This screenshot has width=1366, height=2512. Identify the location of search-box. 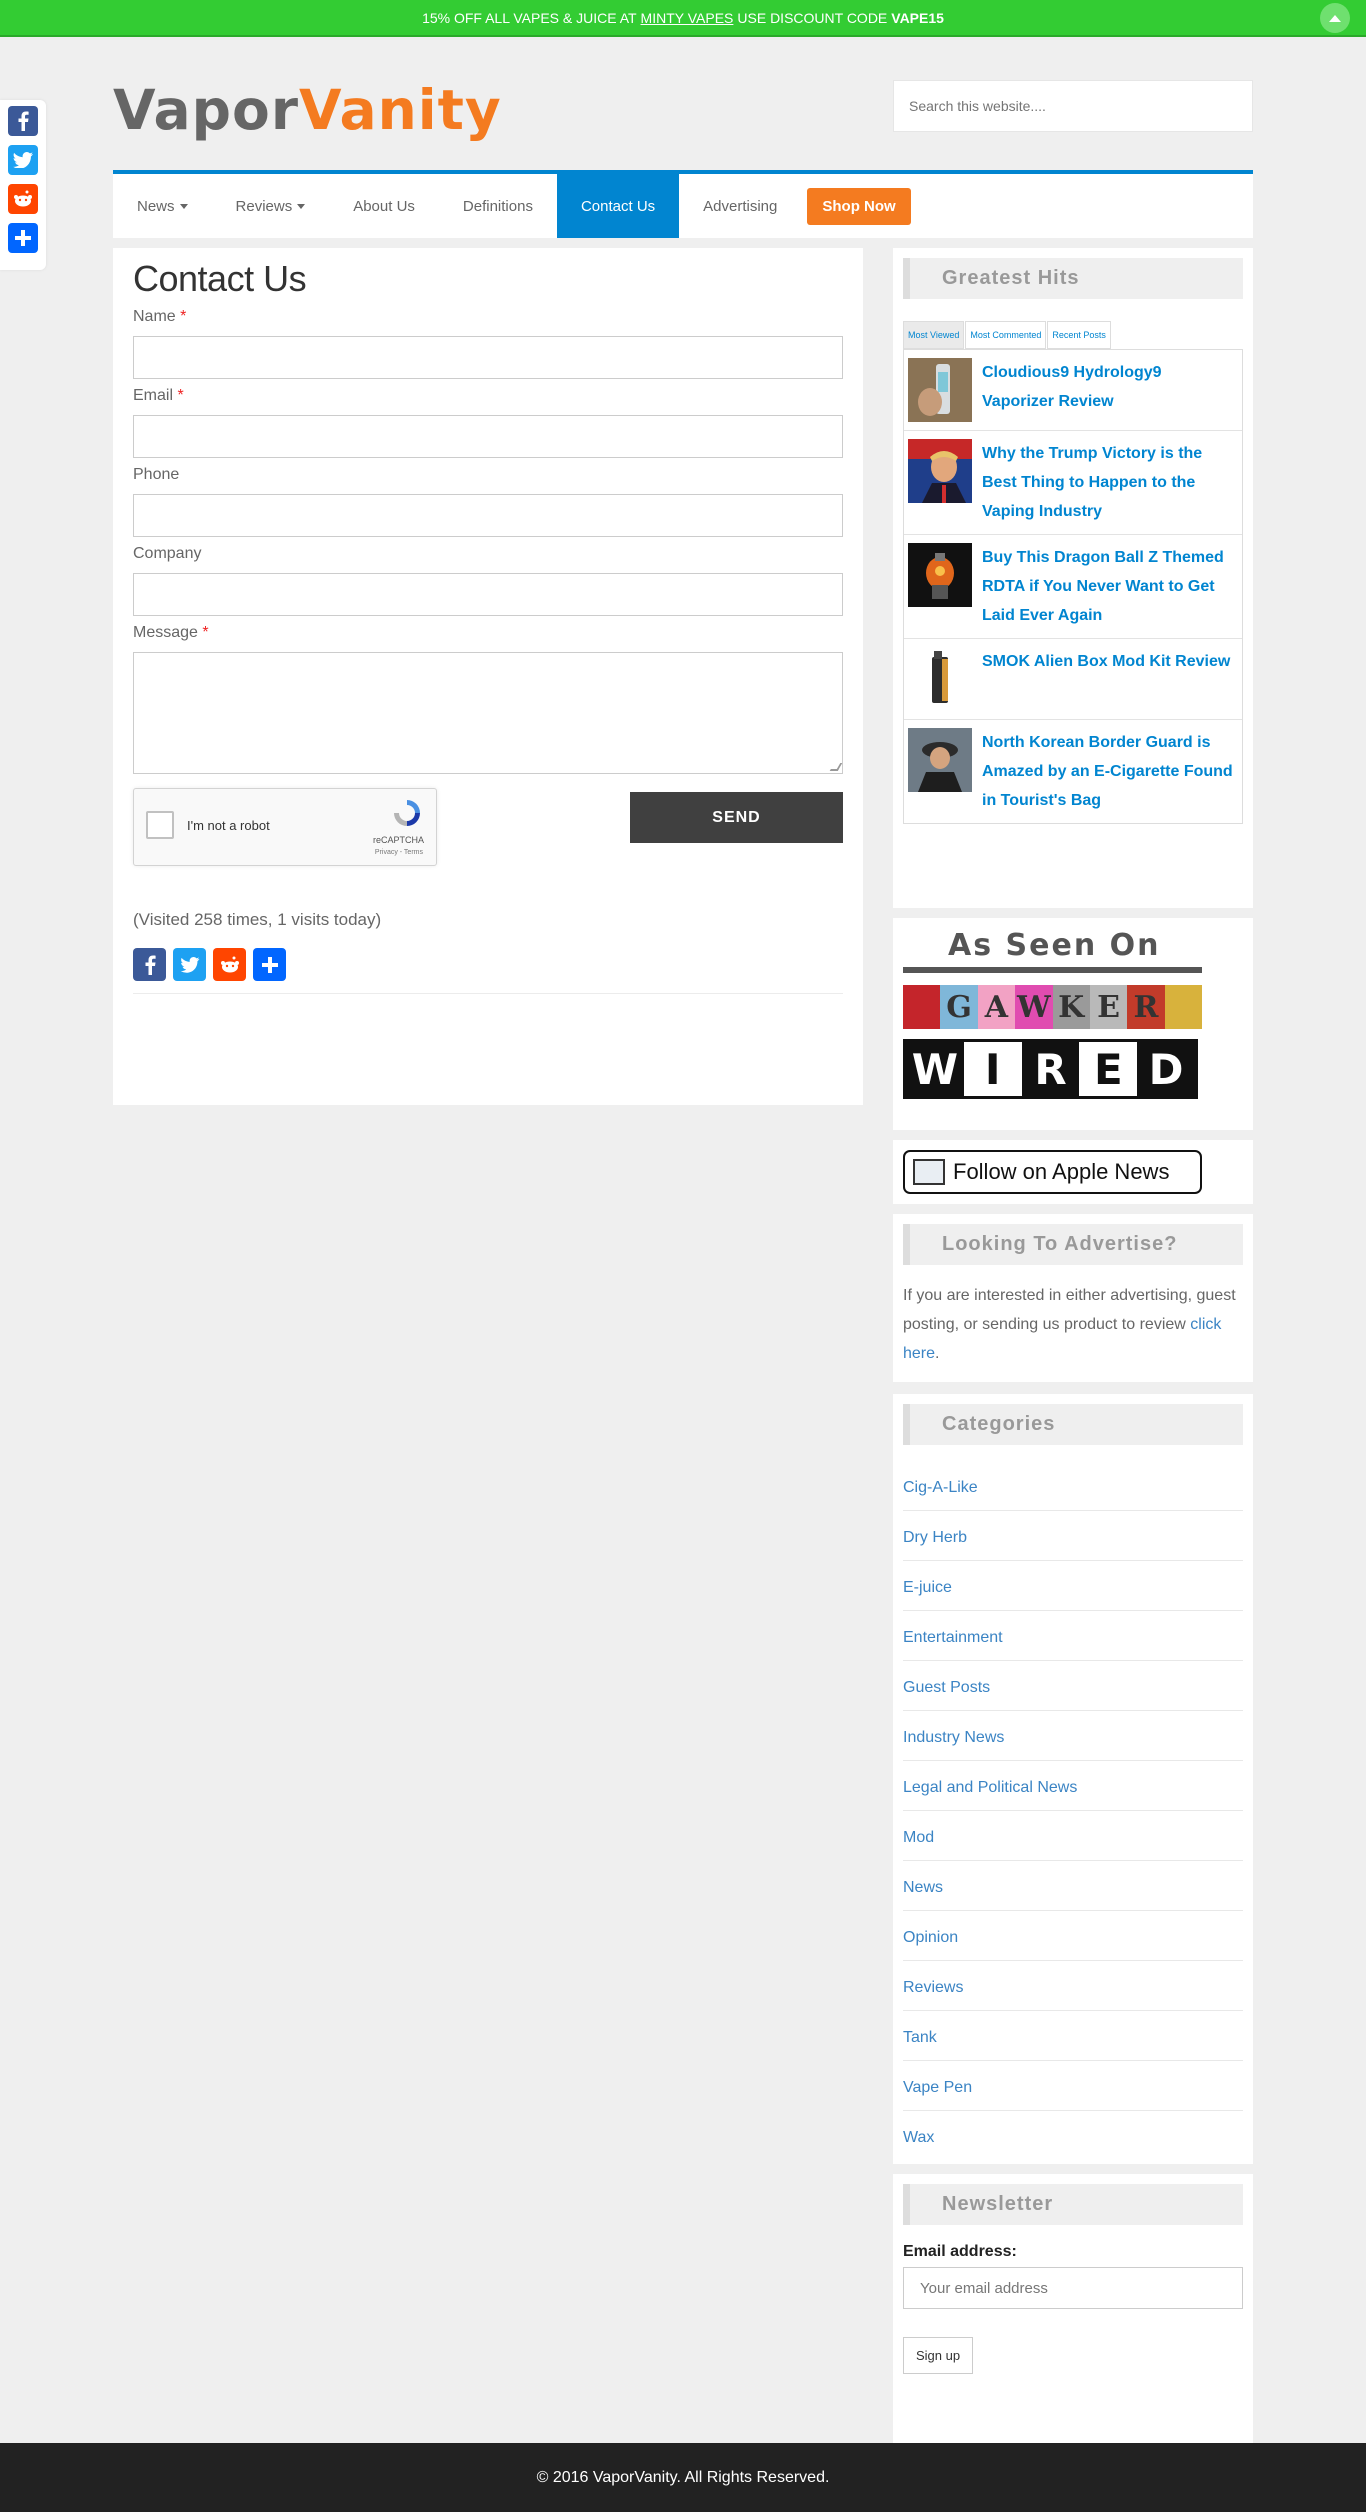
(1073, 106).